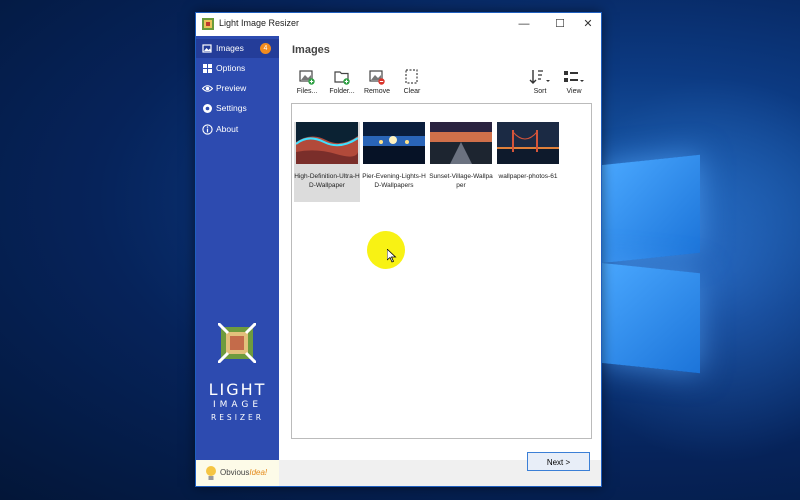 The width and height of the screenshot is (800, 500). What do you see at coordinates (377, 91) in the screenshot?
I see `remove-label: Remove` at bounding box center [377, 91].